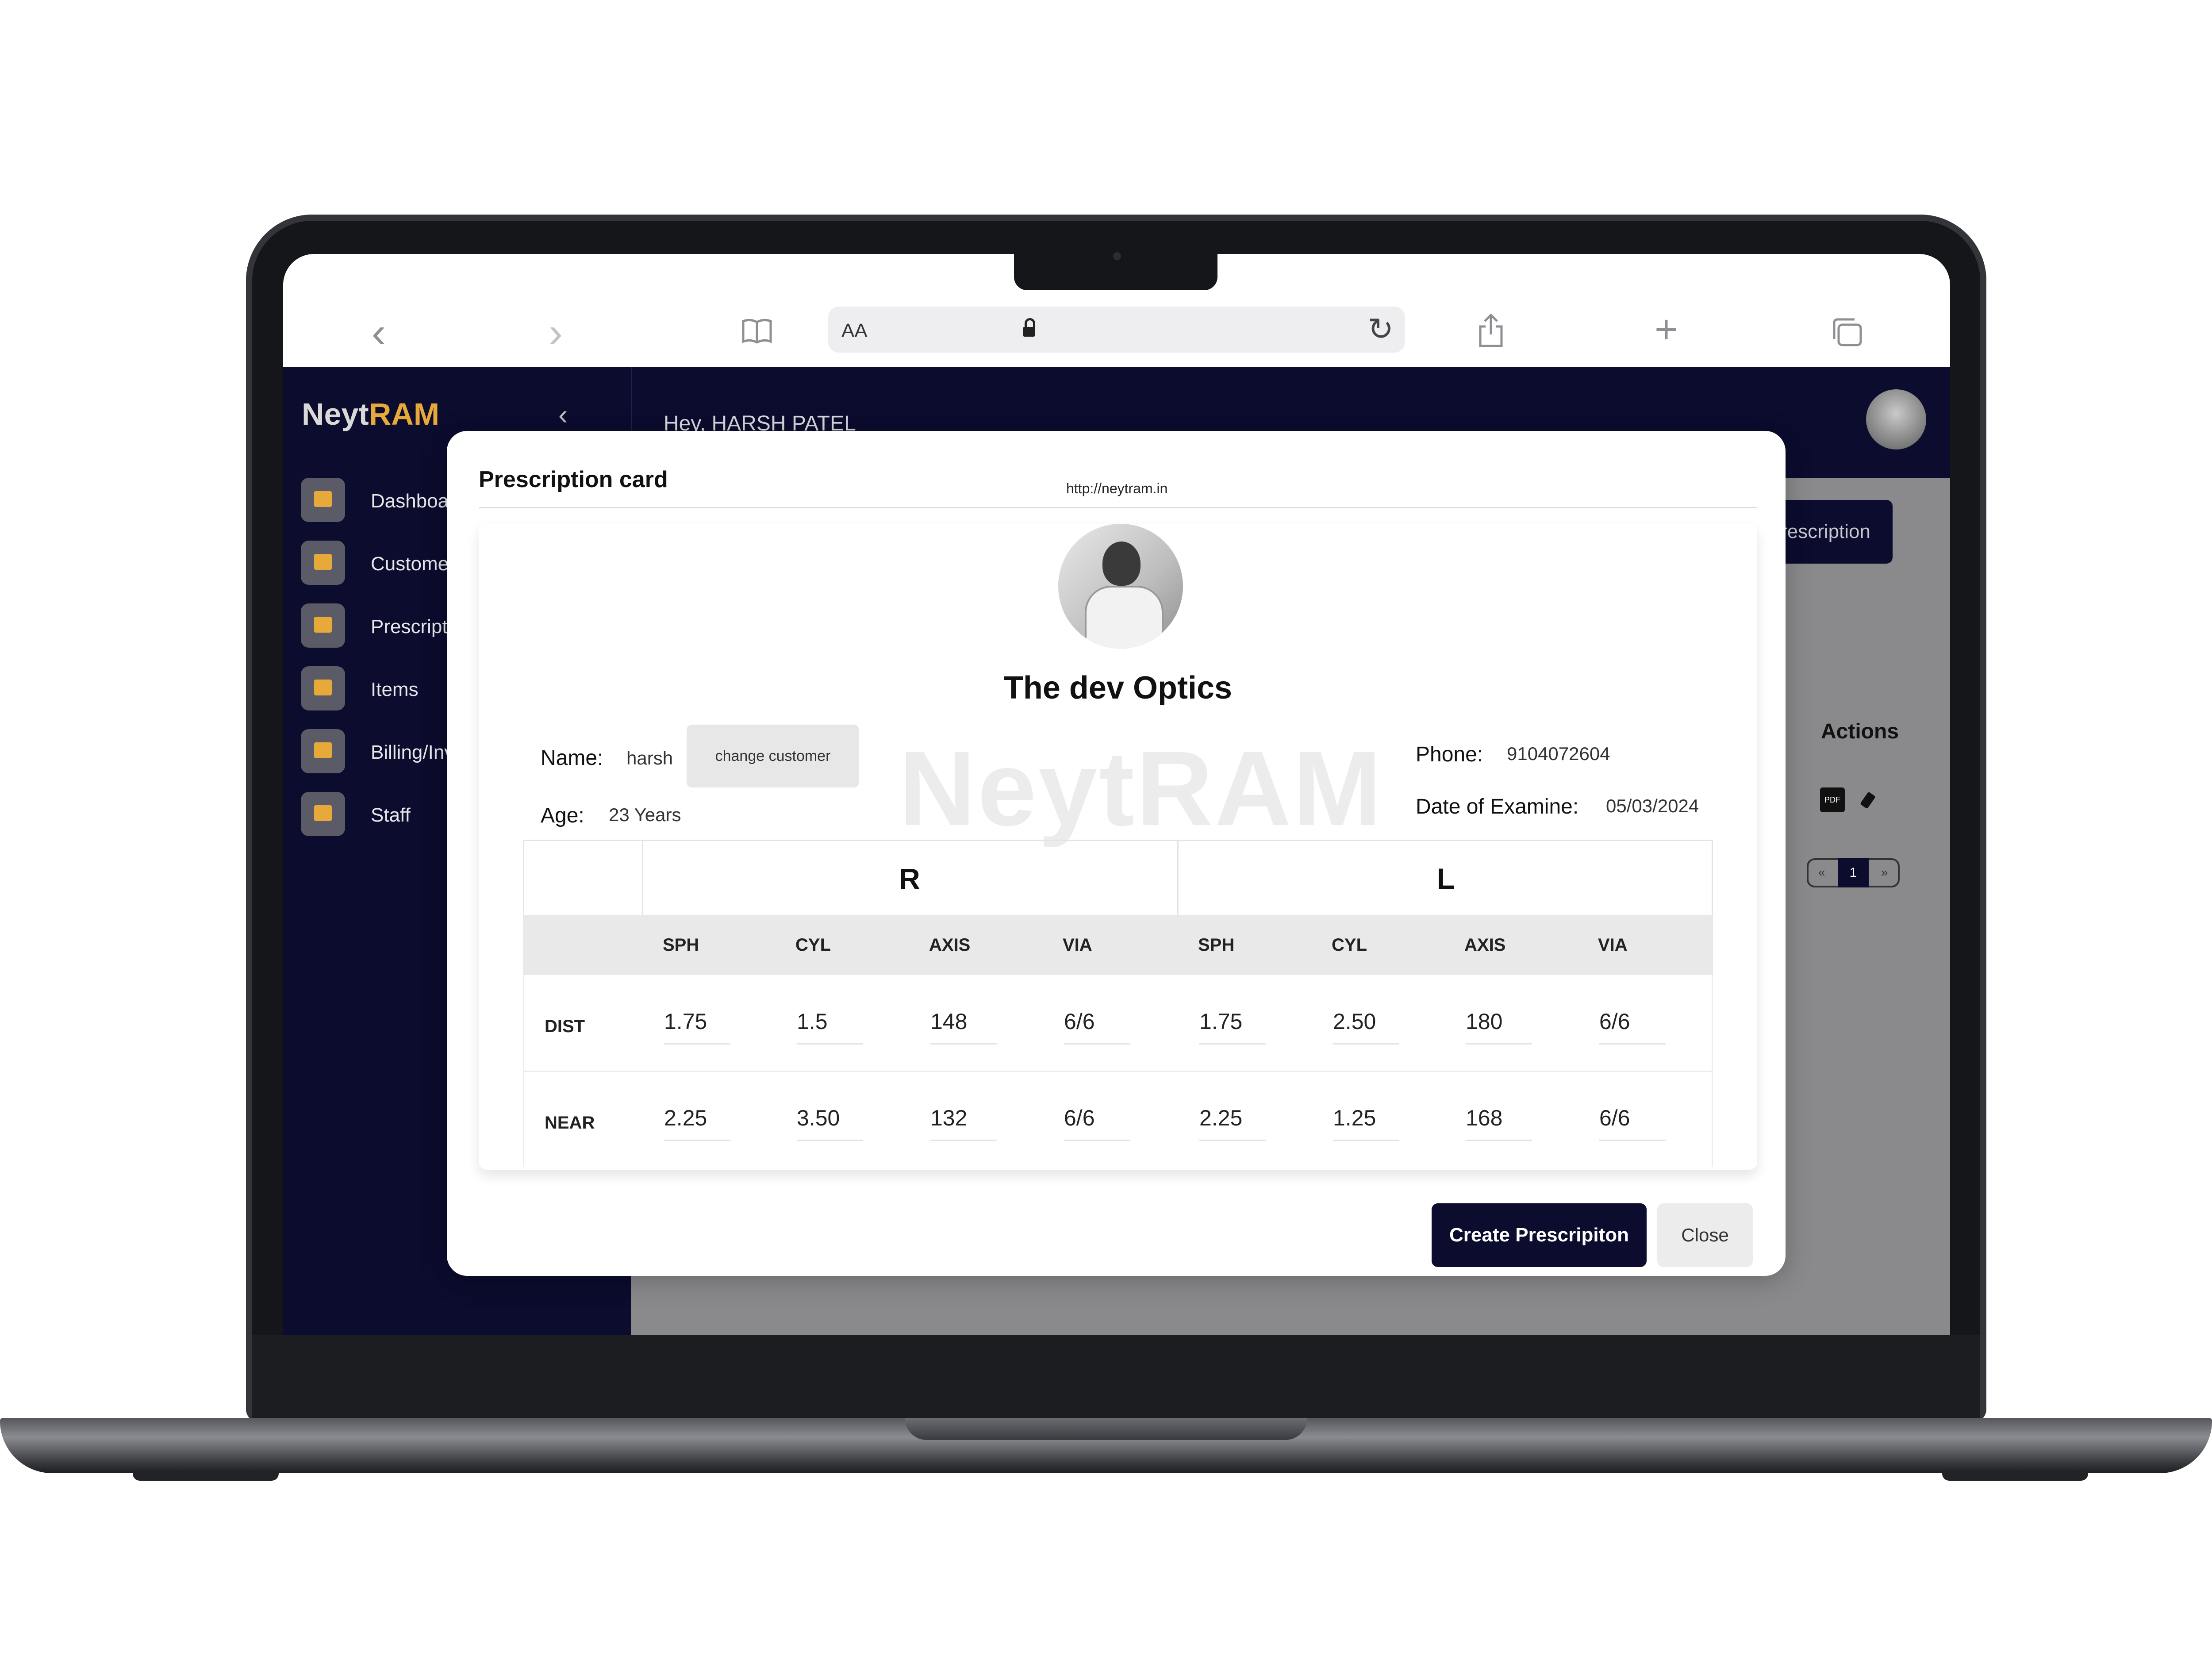  What do you see at coordinates (1896, 419) in the screenshot?
I see `user-avatar` at bounding box center [1896, 419].